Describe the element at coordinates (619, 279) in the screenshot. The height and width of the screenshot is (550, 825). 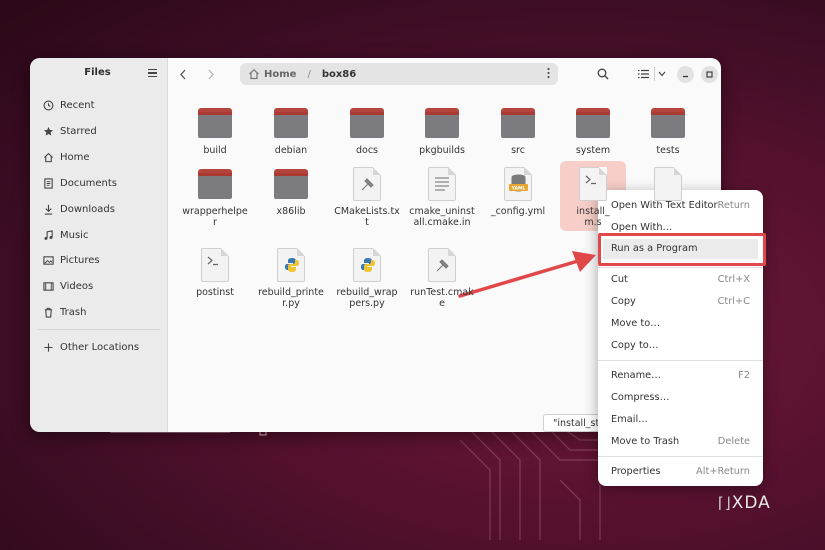
I see `menu-item-label: Cut` at that location.